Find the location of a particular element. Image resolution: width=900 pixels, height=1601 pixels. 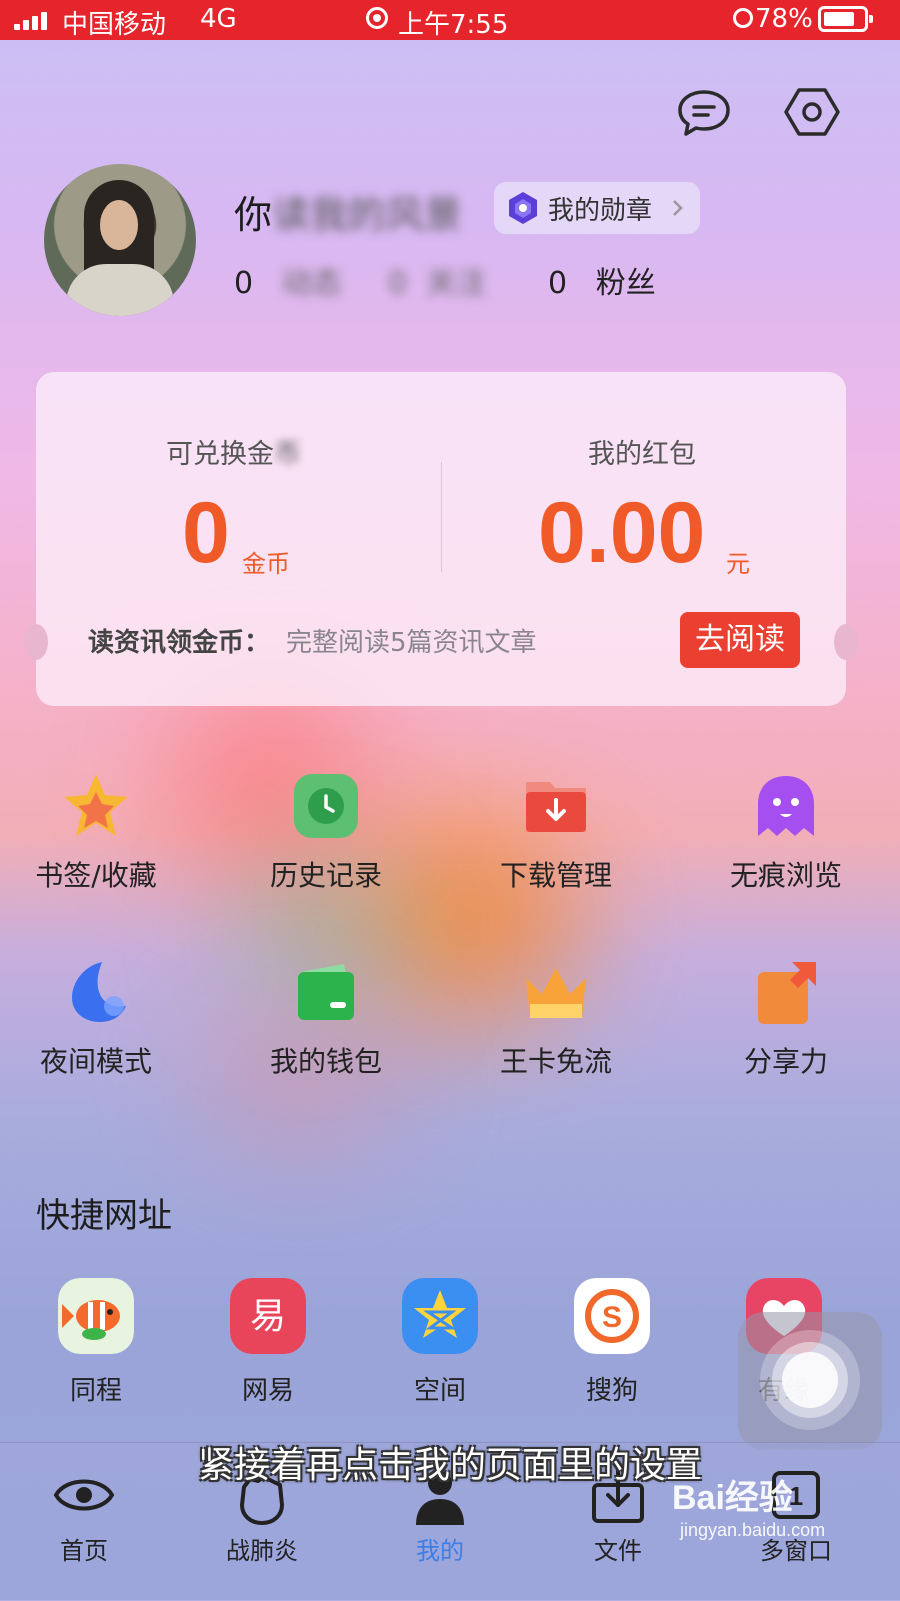

battery-icon is located at coordinates (845, 19).